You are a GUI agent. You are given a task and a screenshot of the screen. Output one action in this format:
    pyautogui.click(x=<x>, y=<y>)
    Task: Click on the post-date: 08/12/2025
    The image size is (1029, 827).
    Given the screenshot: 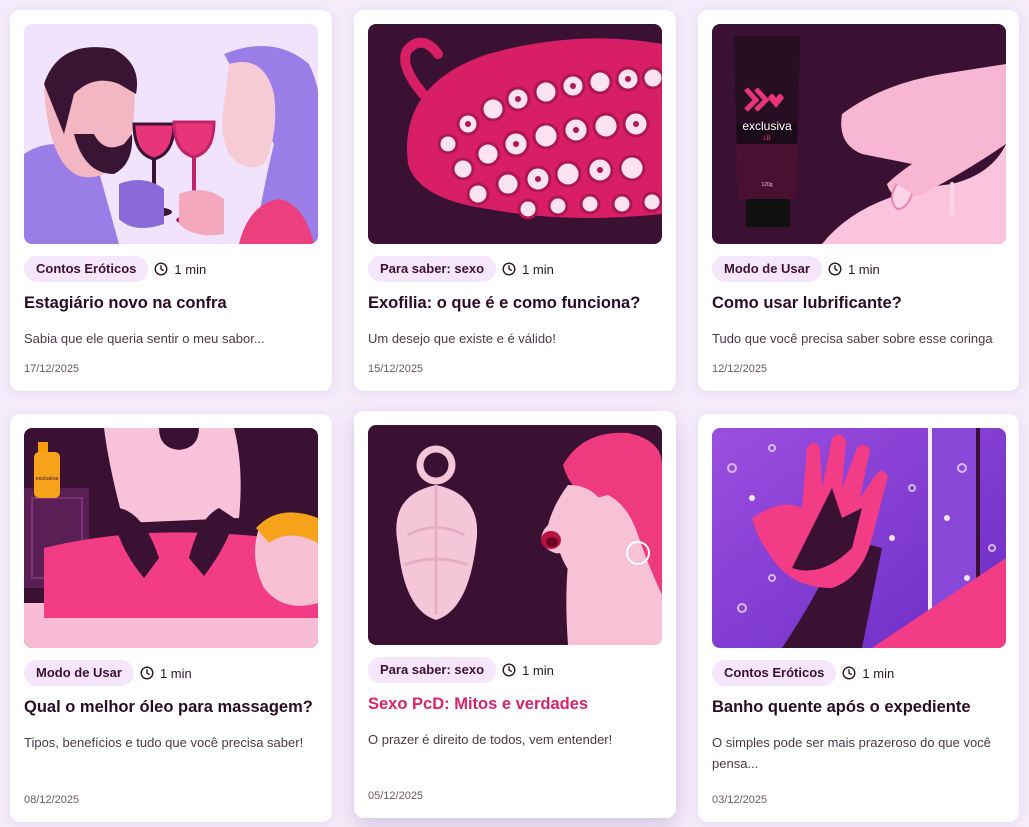 What is the action you would take?
    pyautogui.click(x=52, y=800)
    